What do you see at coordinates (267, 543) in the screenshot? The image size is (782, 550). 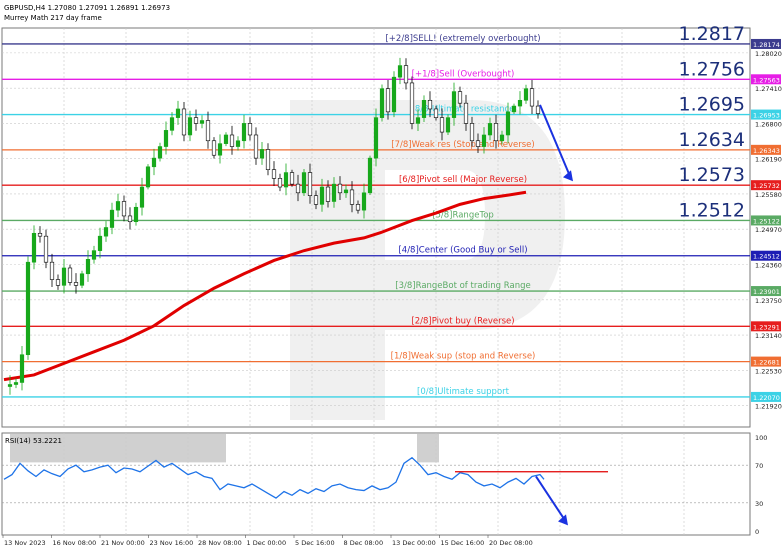 I see `time-tick-label: 1 Dec 00:00` at bounding box center [267, 543].